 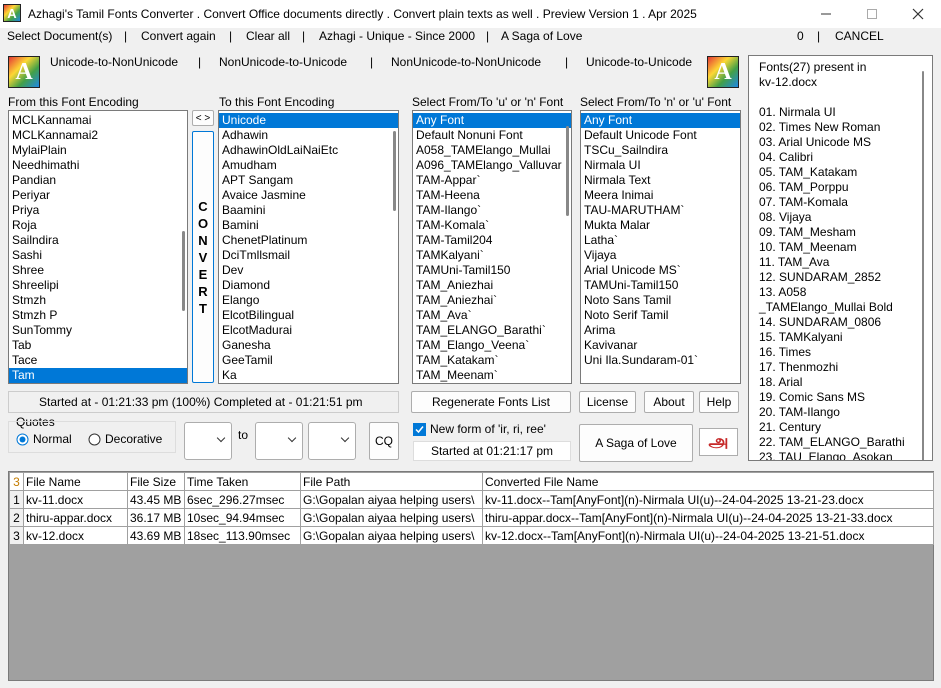 What do you see at coordinates (872, 14) in the screenshot?
I see `maximize-icon` at bounding box center [872, 14].